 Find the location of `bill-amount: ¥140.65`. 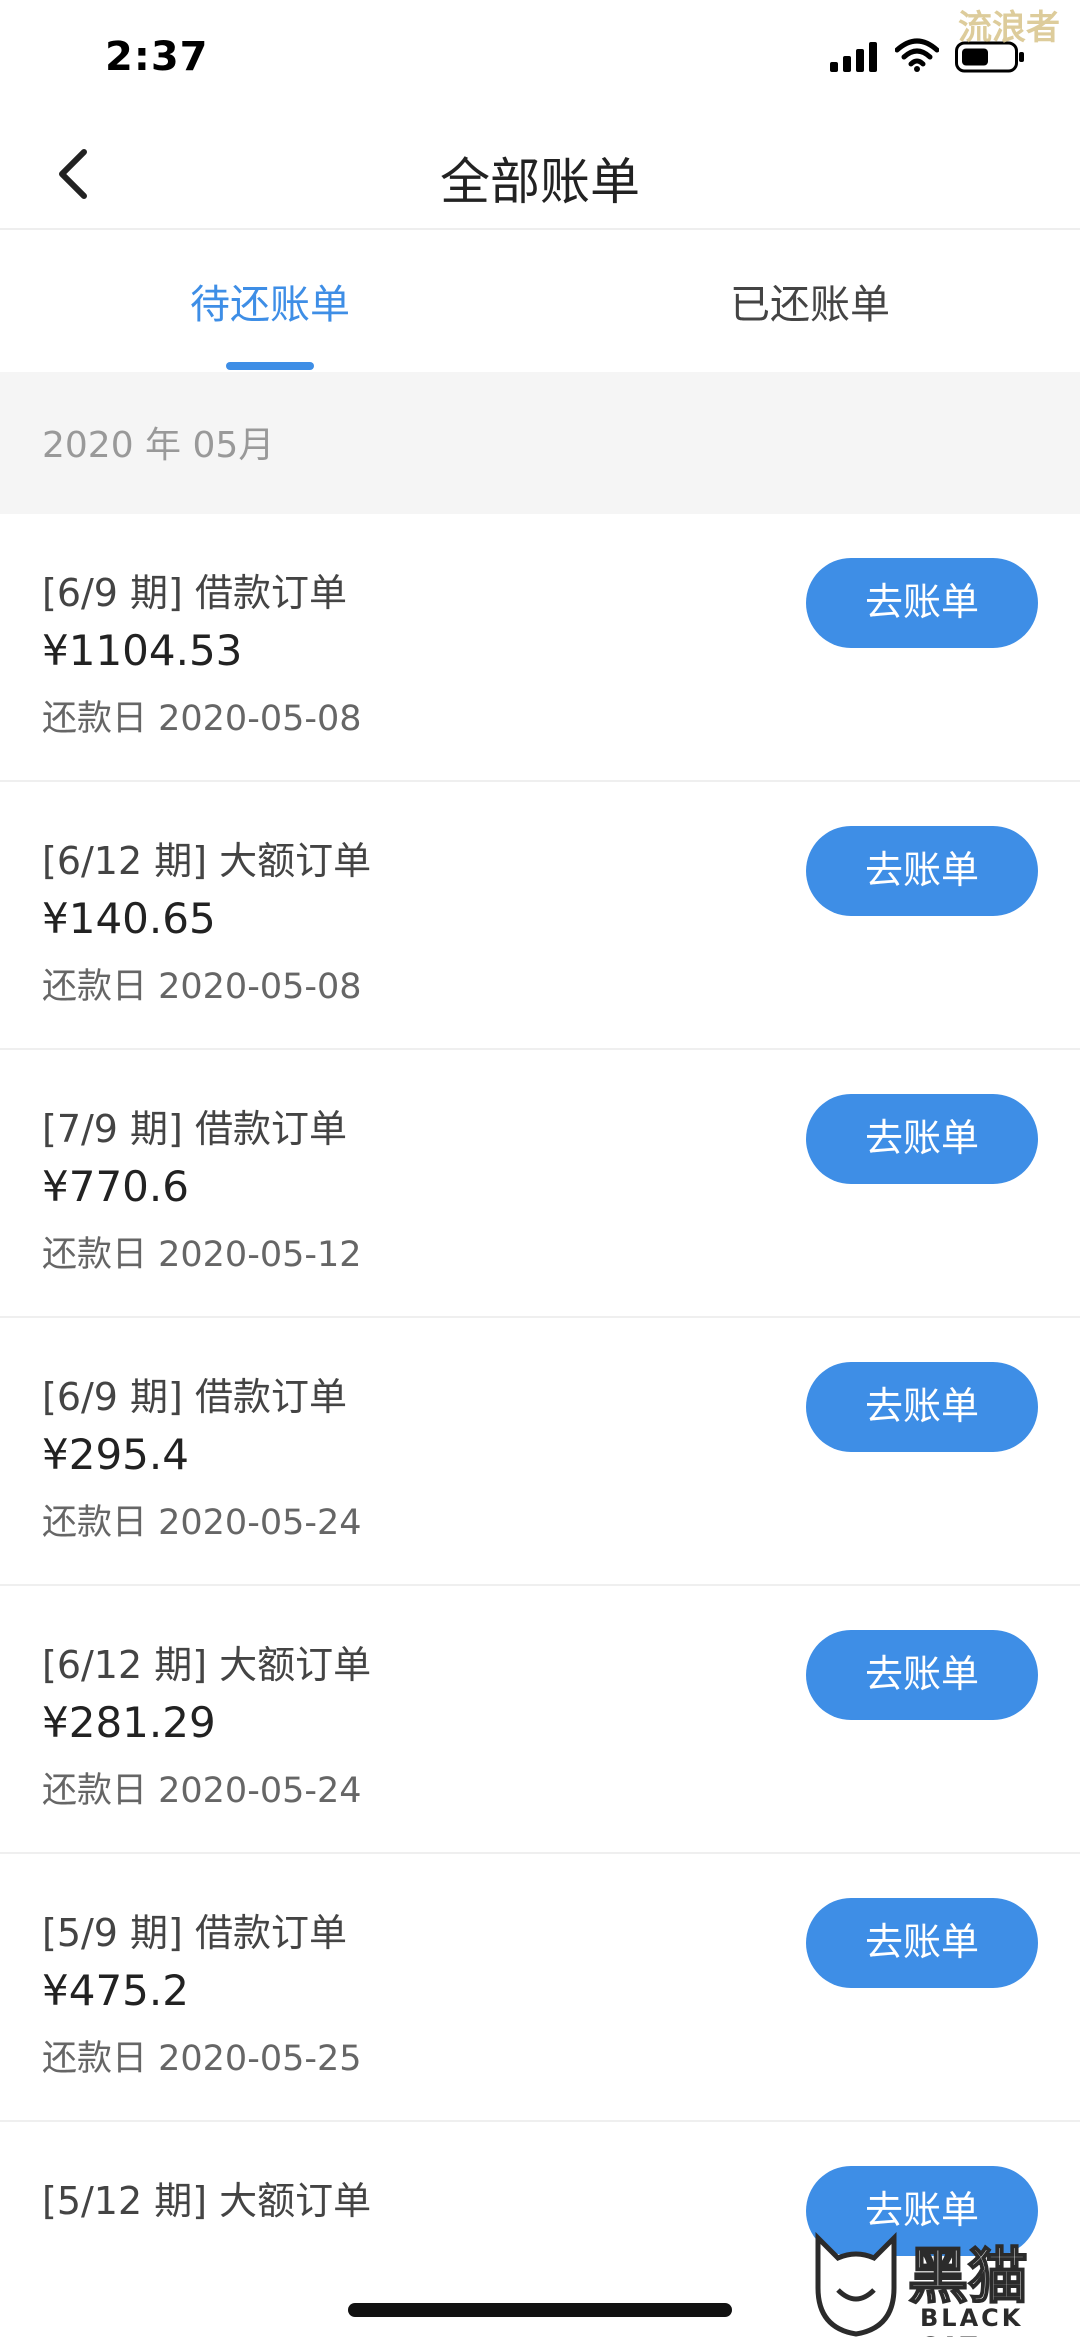

bill-amount: ¥140.65 is located at coordinates (129, 918).